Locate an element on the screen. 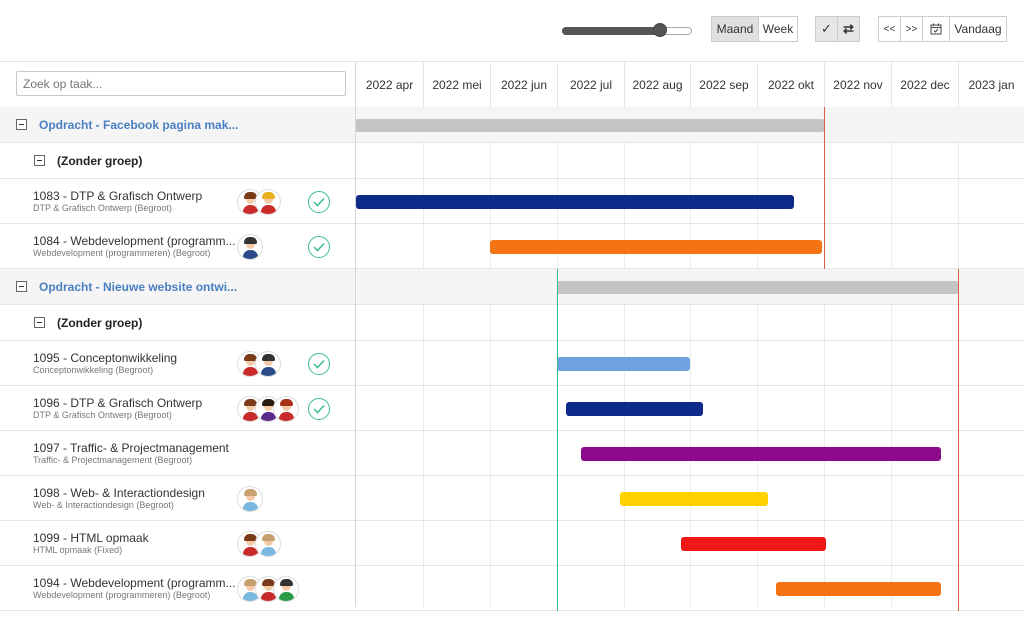 The image size is (1024, 635). task-subtitle: HTML opmaak (Fixed) is located at coordinates (78, 550).